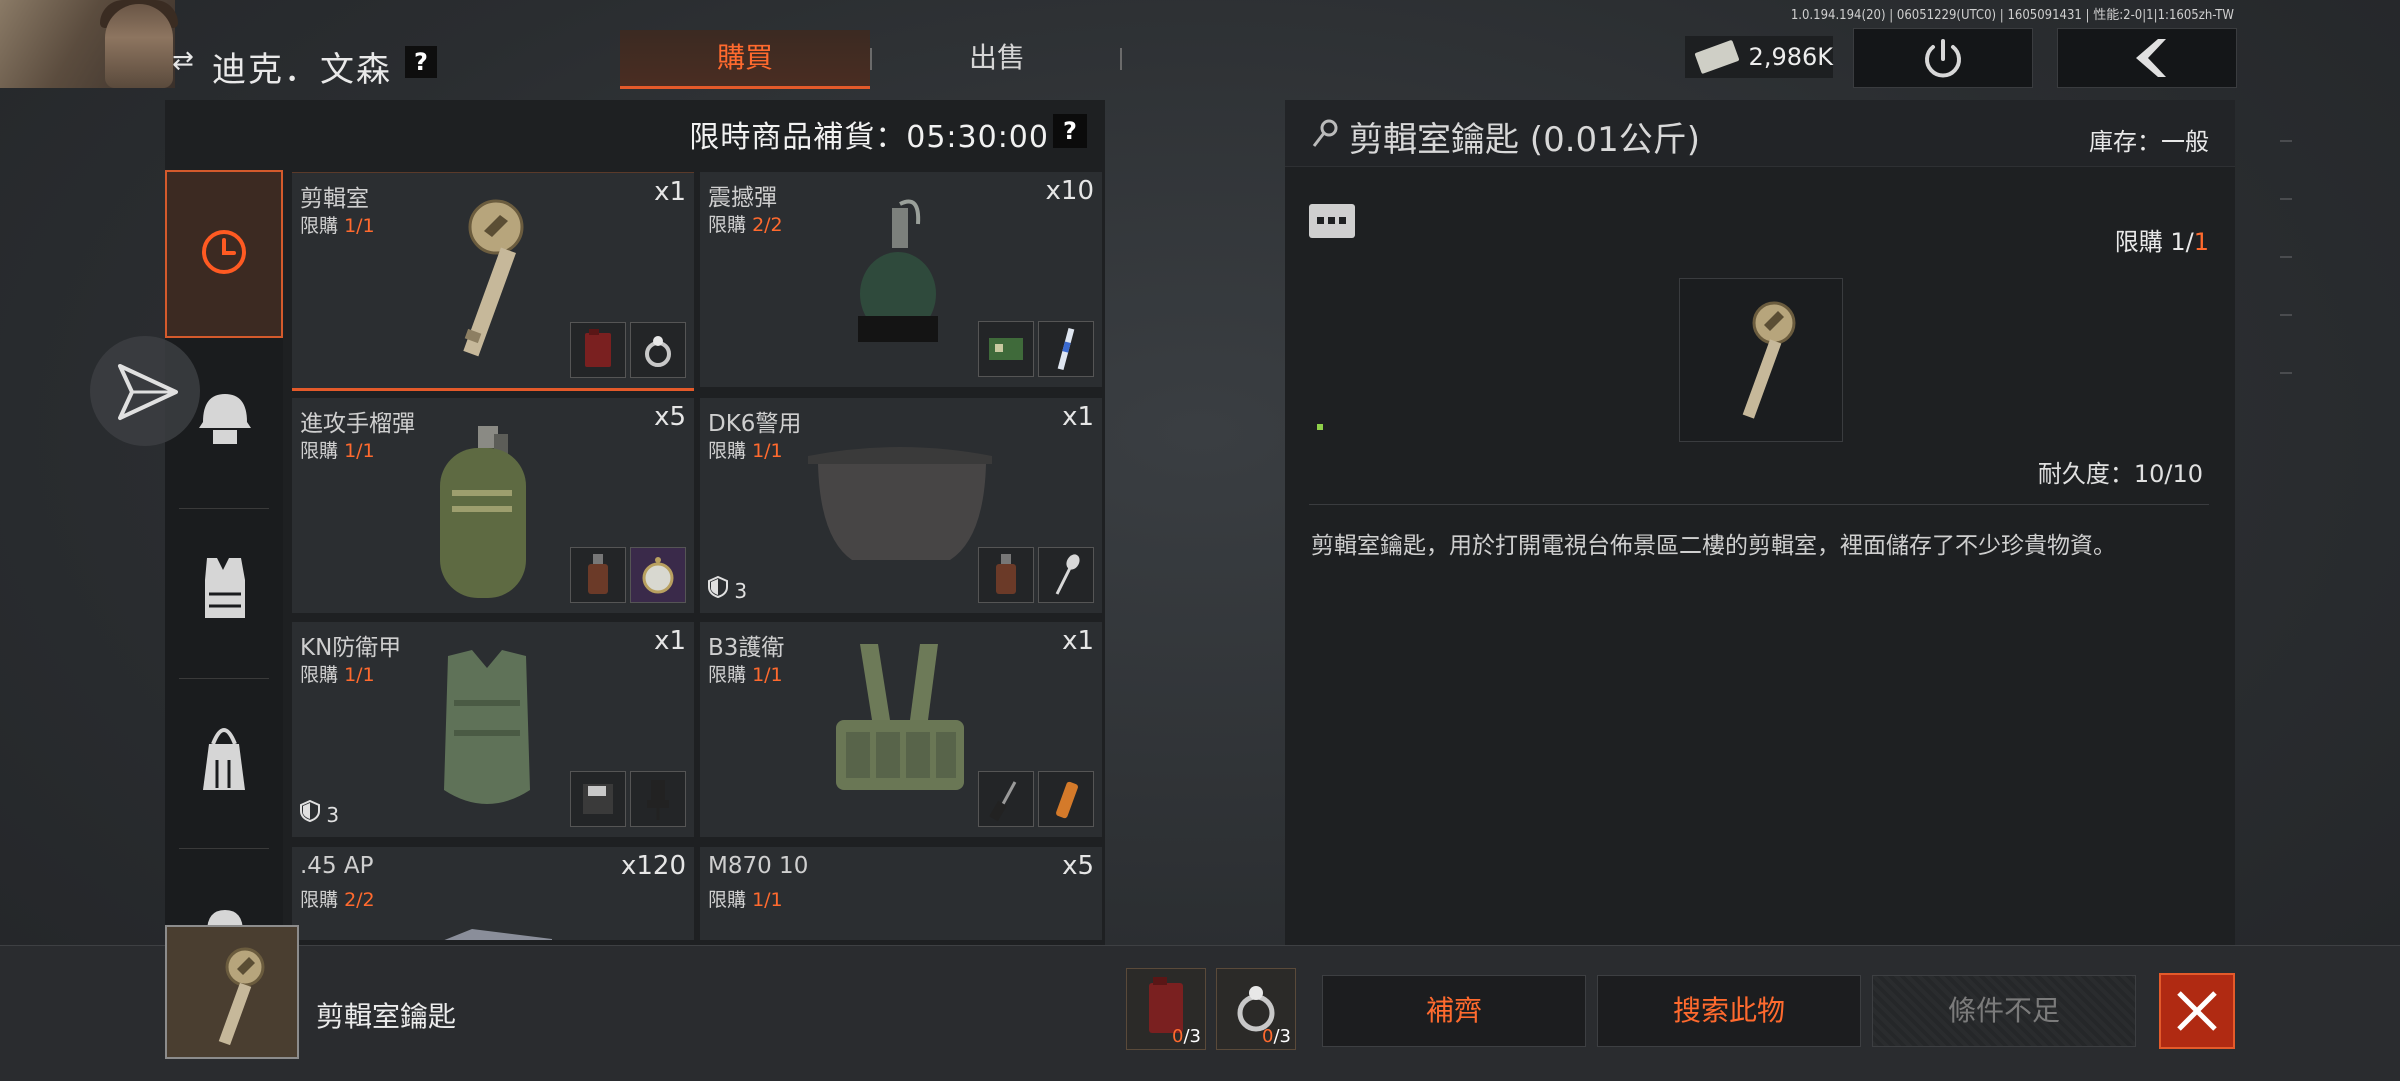 Image resolution: width=2400 pixels, height=1081 pixels. Describe the element at coordinates (1256, 1009) in the screenshot. I see `material-slot-ring: 0/3` at that location.